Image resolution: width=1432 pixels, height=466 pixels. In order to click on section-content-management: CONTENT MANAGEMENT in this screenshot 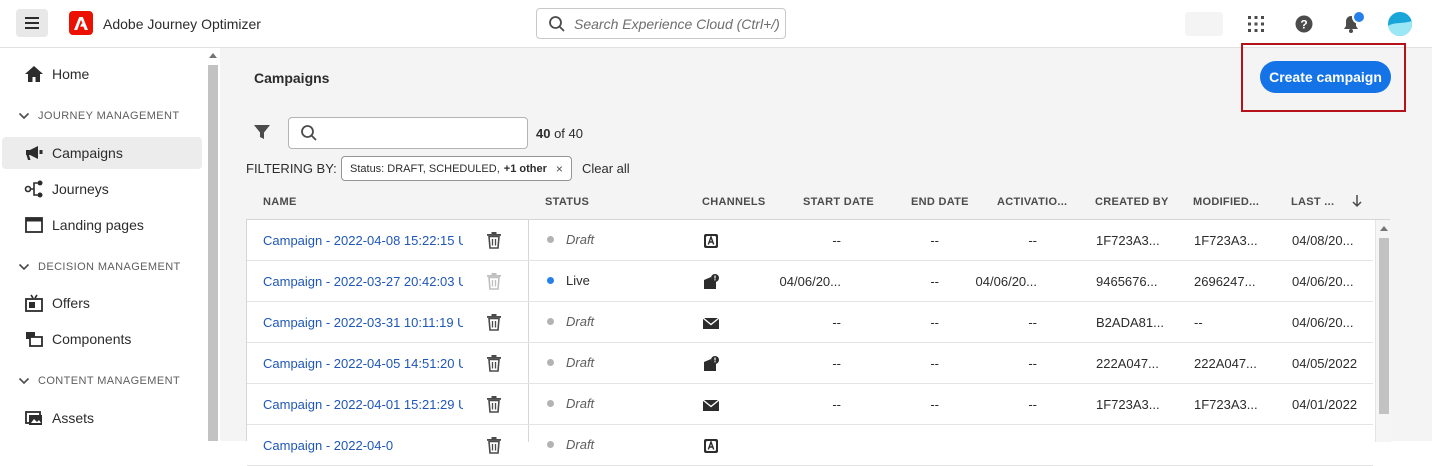, I will do `click(99, 381)`.